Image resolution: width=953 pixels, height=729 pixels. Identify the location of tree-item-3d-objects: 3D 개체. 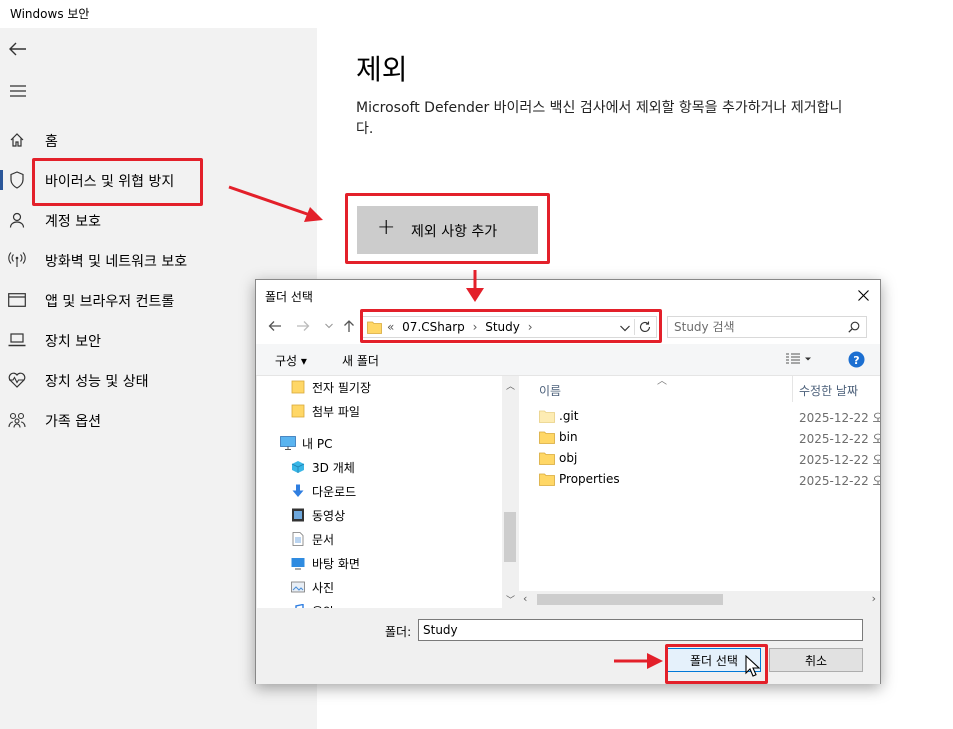
(322, 467).